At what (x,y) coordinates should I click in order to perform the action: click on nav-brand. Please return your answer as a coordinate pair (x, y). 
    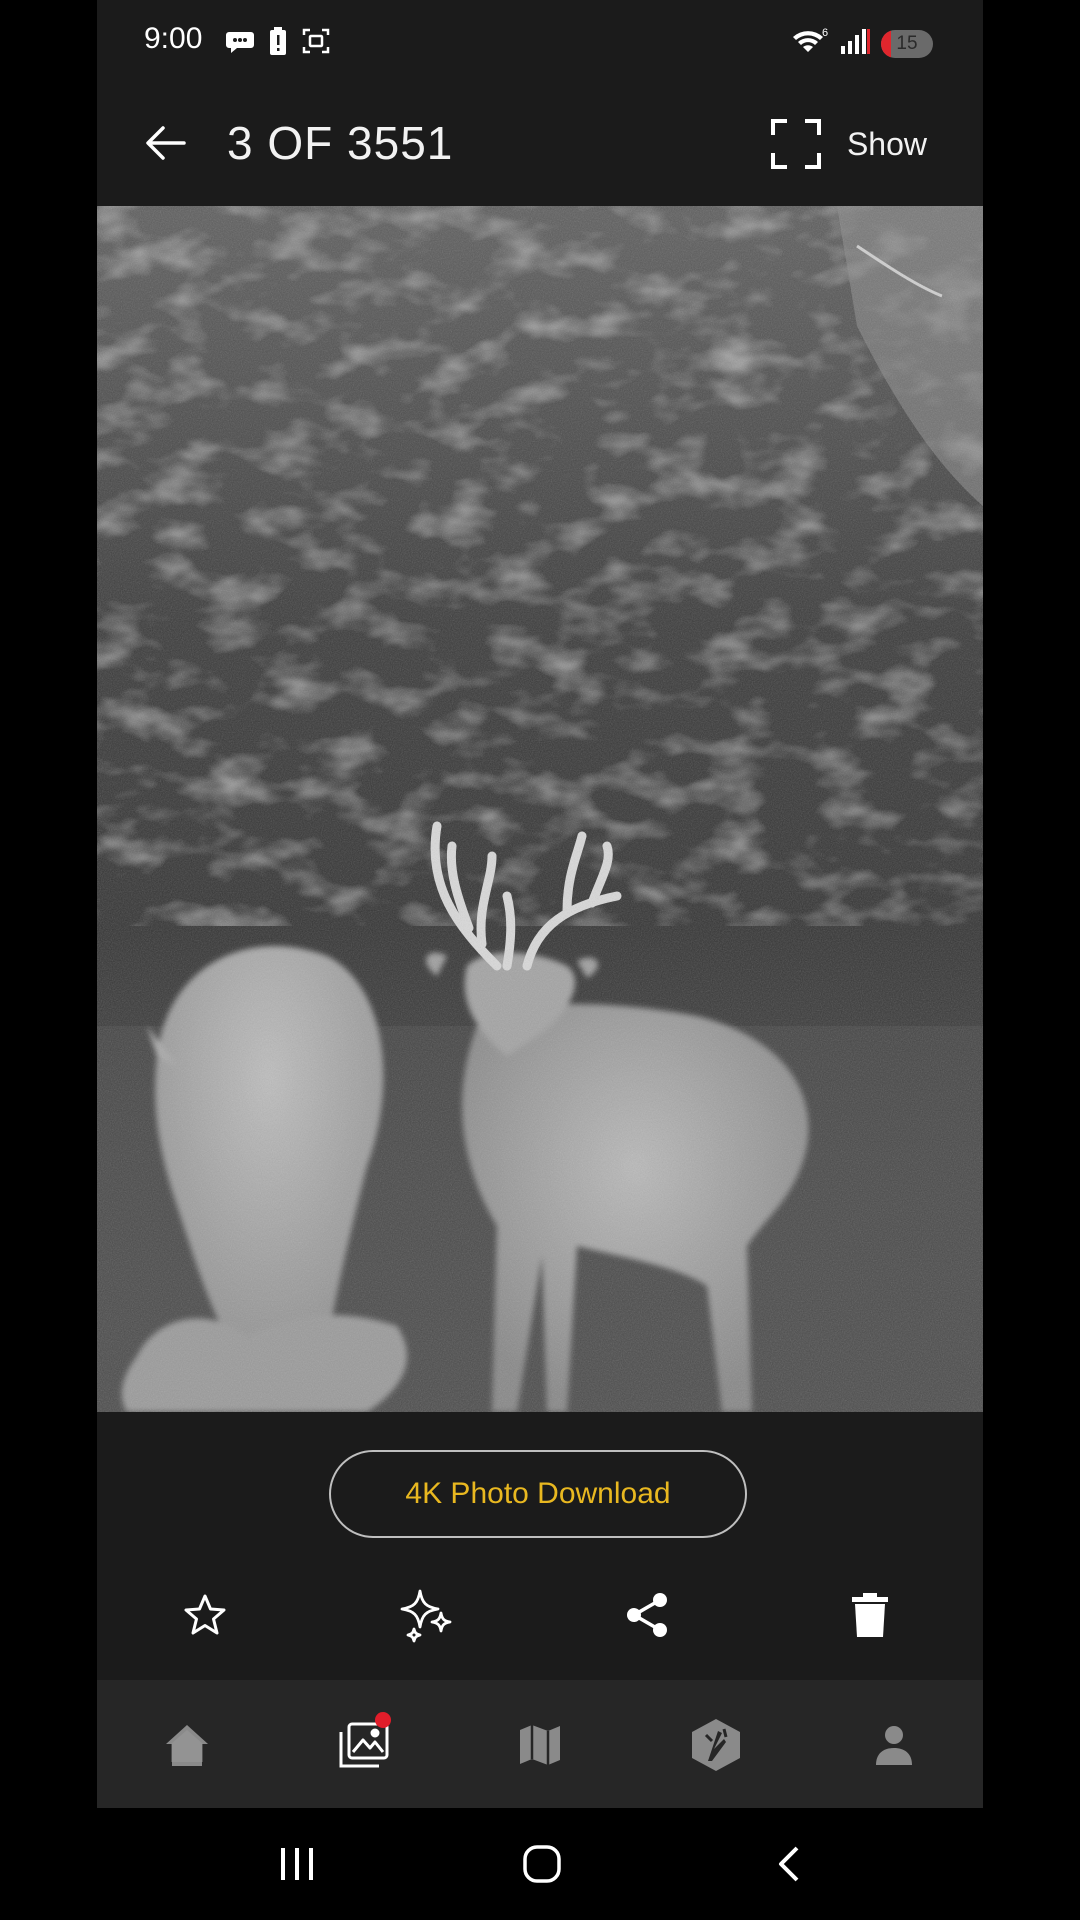
    Looking at the image, I should click on (716, 1745).